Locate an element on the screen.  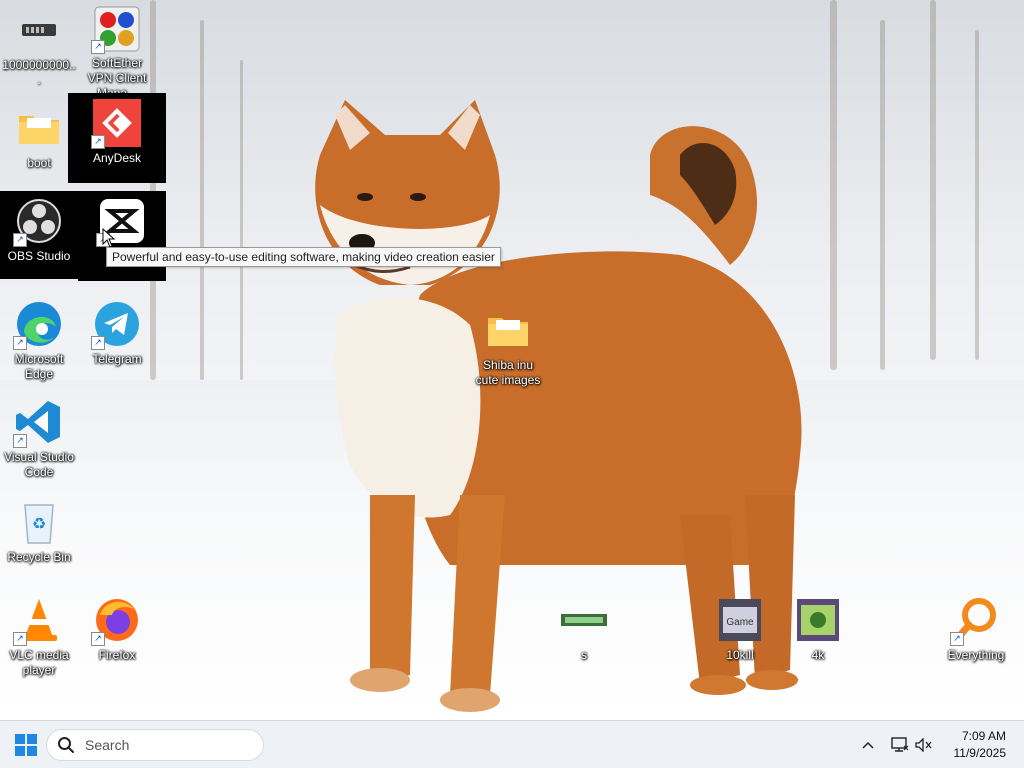
desktop-icon-everything: ↗ Everything is located at coordinates (976, 634).